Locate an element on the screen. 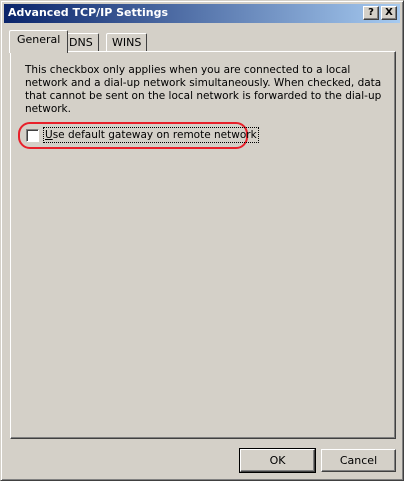  window-title: Advanced TCP/IP Settings is located at coordinates (88, 12).